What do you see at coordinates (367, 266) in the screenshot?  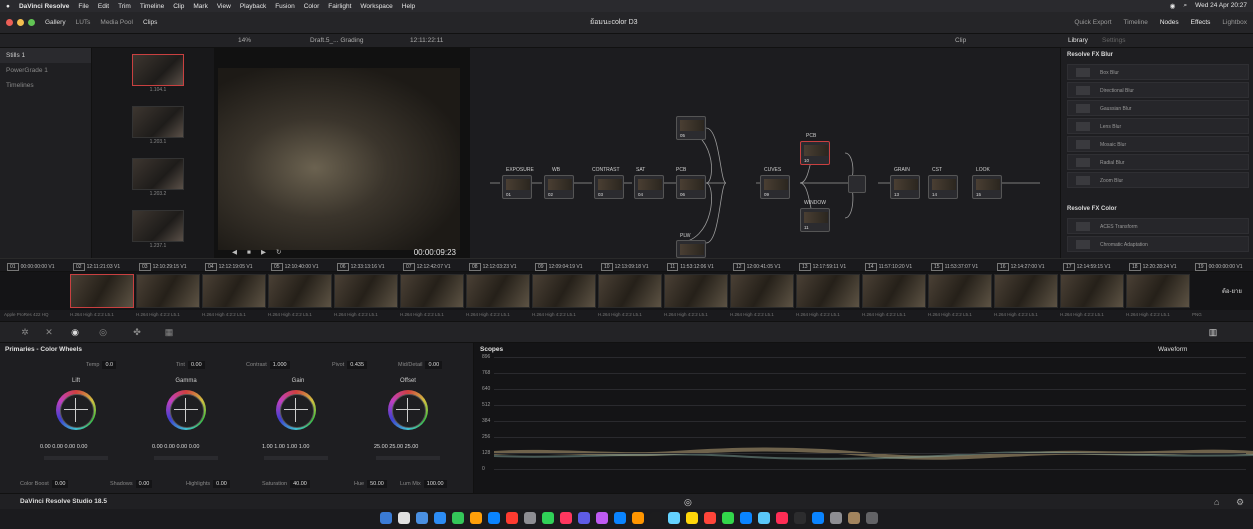 I see `clip-timecode: 06 12:33:13:16 V1` at bounding box center [367, 266].